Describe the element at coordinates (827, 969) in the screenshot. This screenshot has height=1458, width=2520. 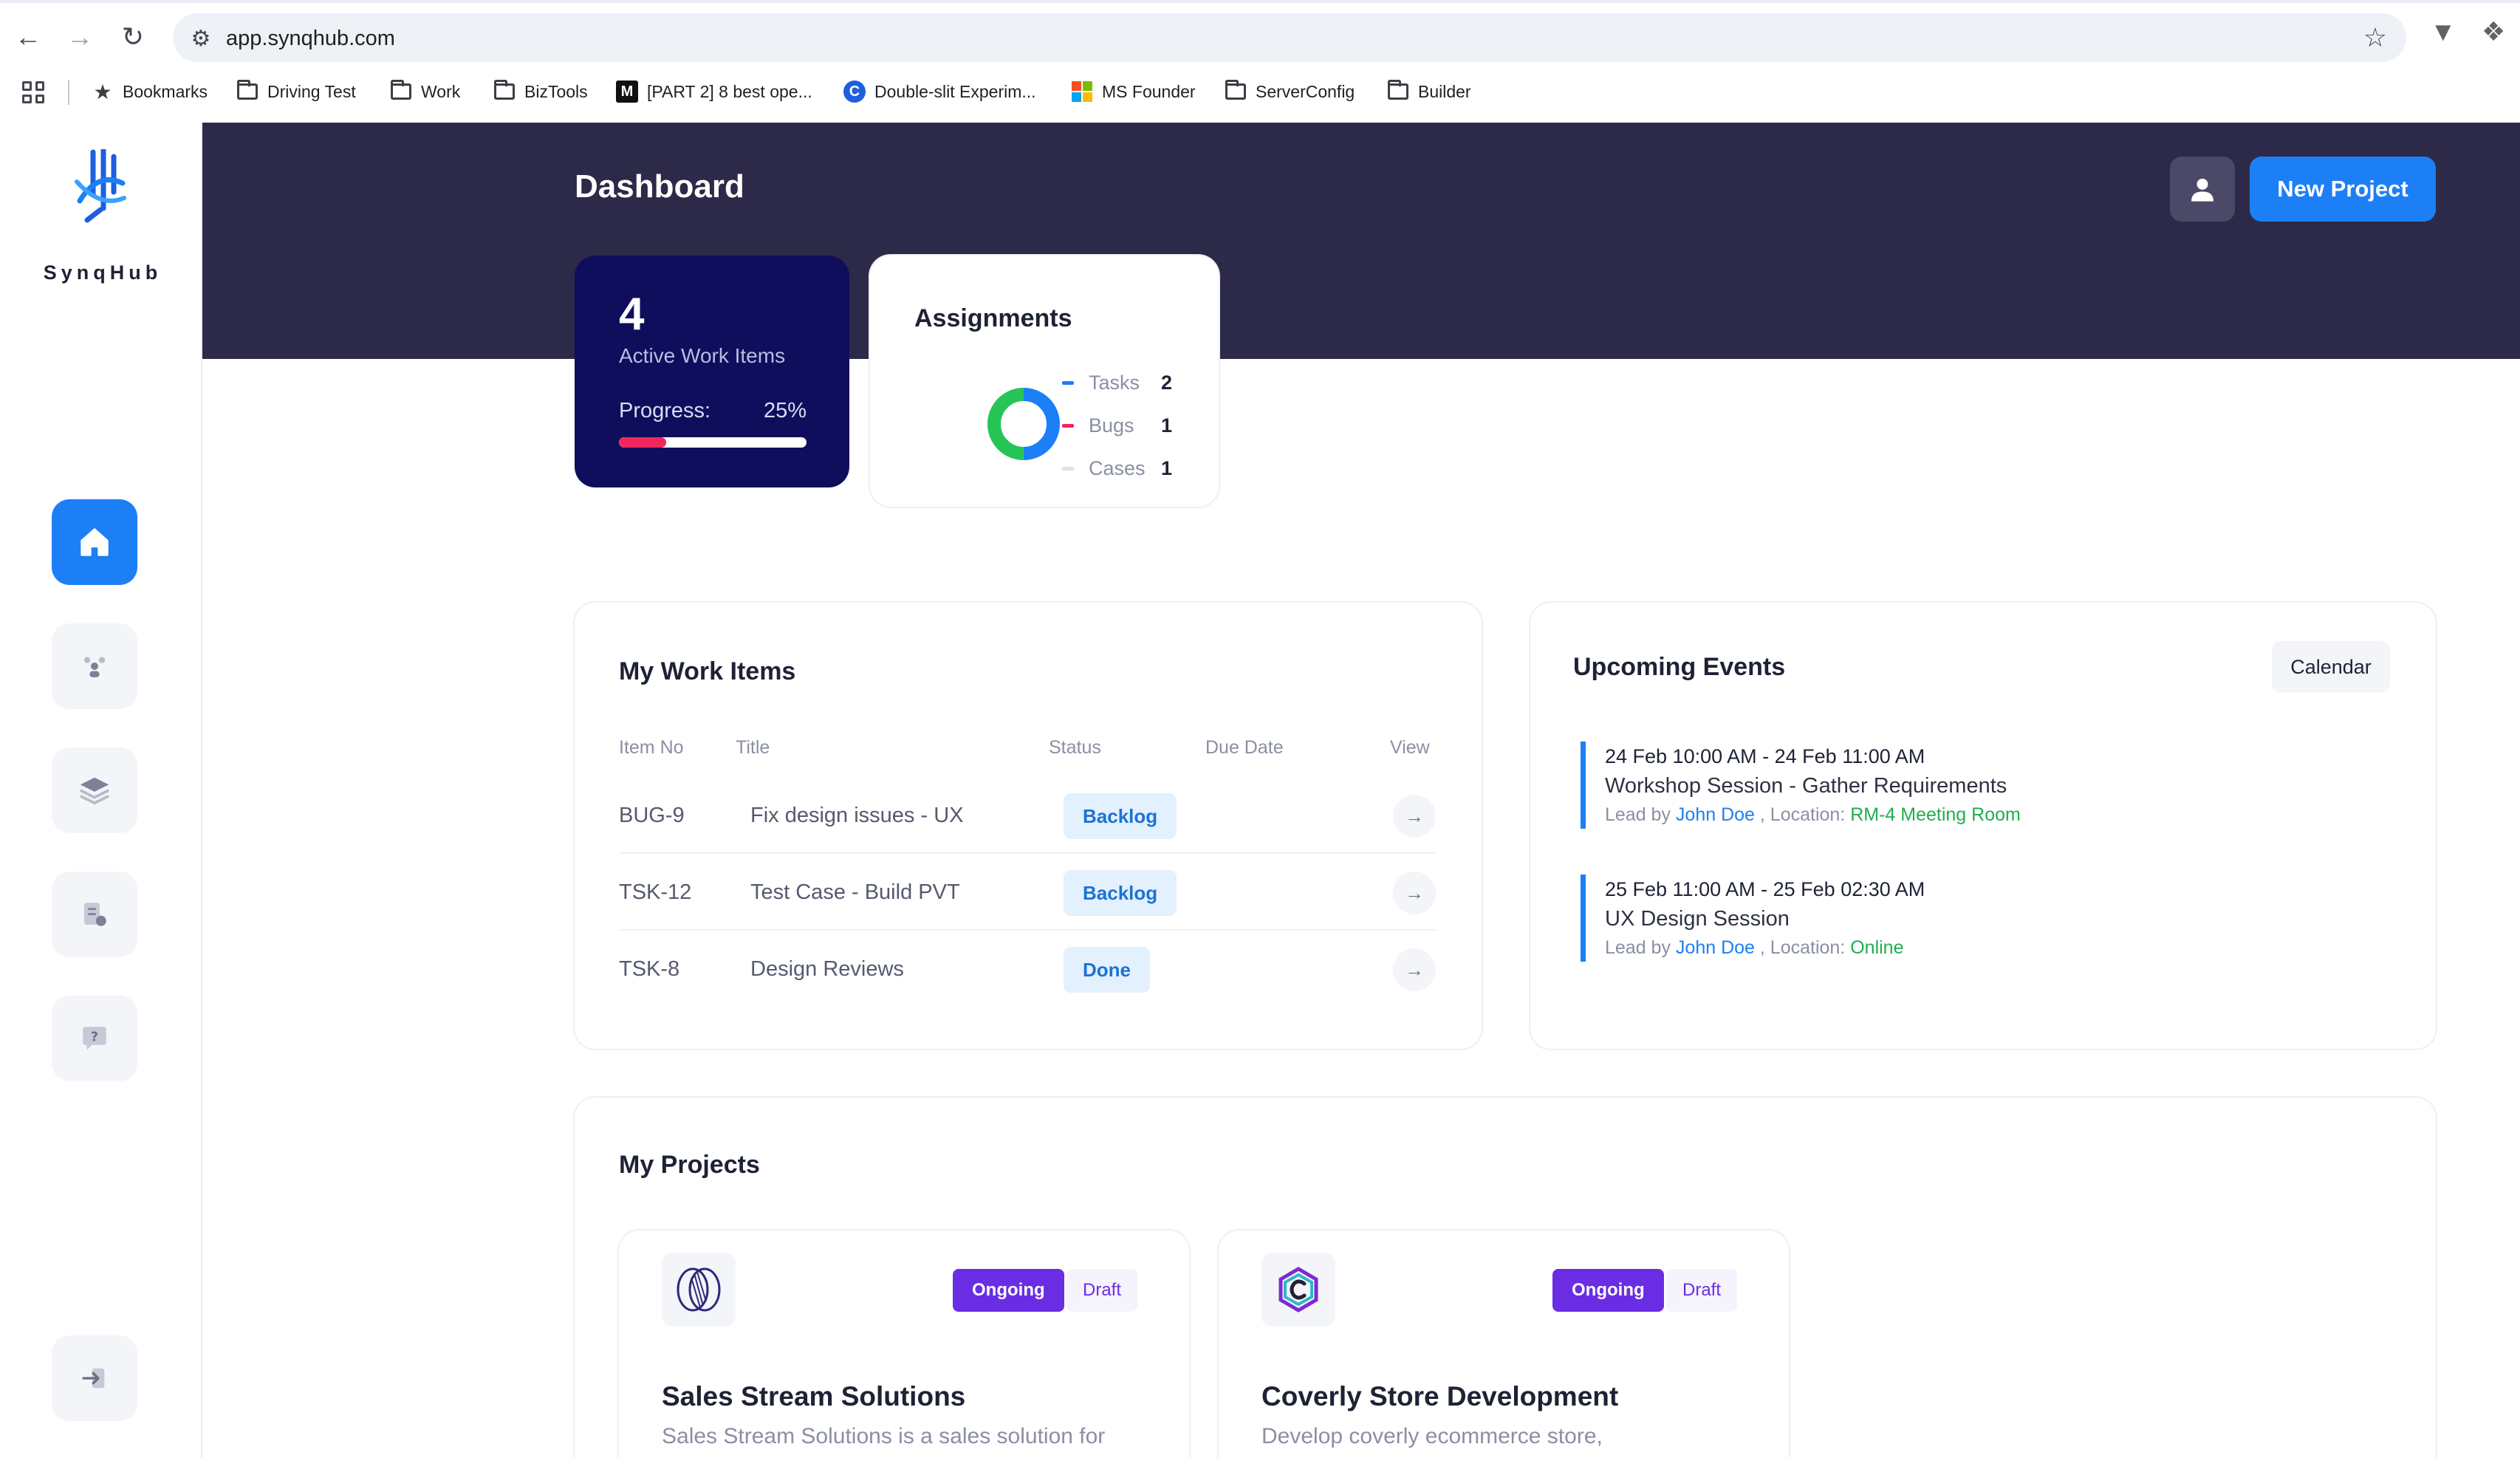
I see `item-title: Design Reviews` at that location.